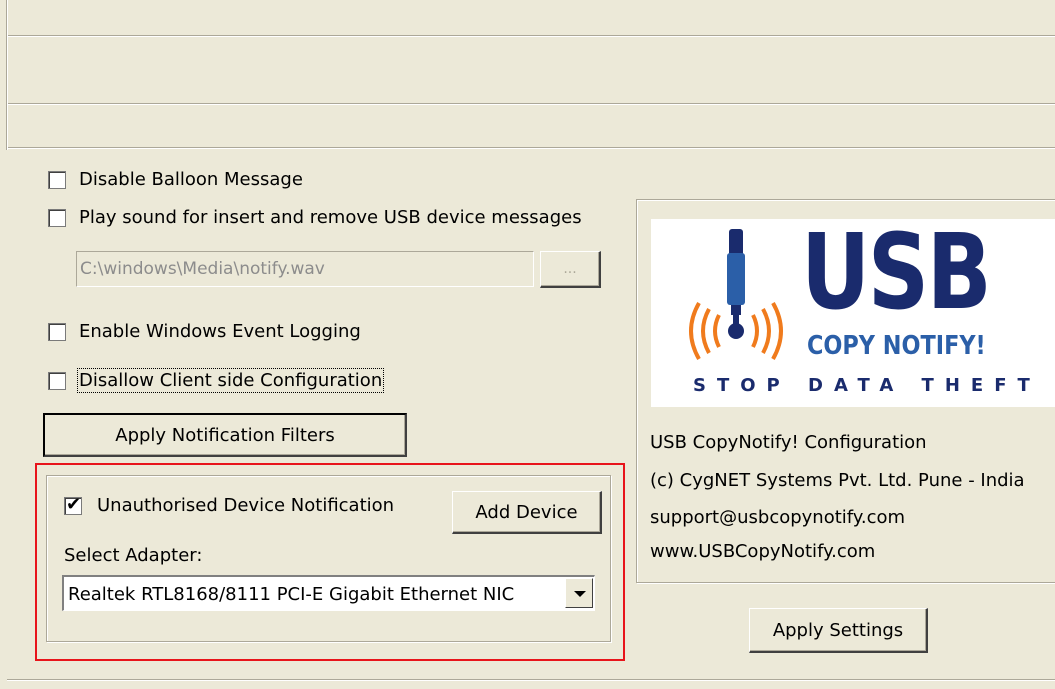  Describe the element at coordinates (527, 512) in the screenshot. I see `add-device-button: Add Device` at that location.